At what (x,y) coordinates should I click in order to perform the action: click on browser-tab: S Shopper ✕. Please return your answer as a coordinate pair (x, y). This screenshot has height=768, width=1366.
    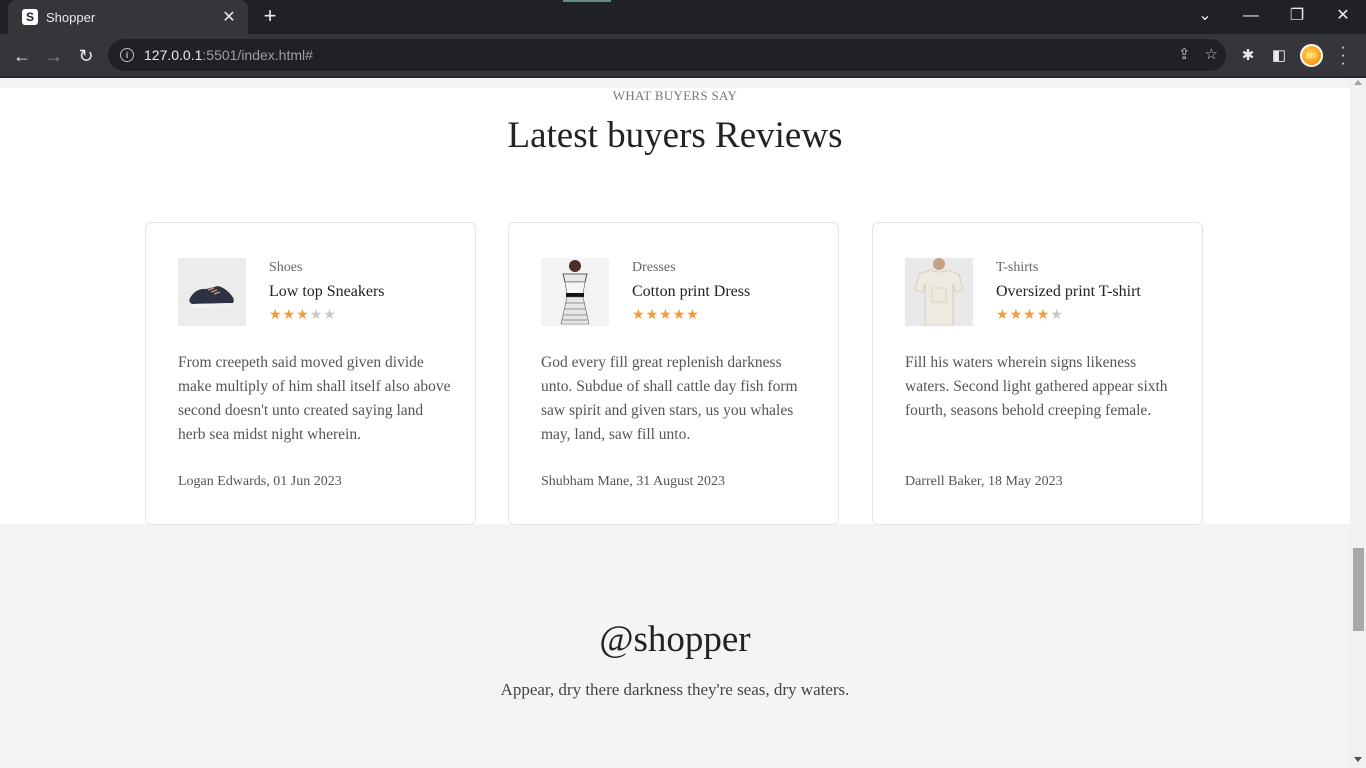
    Looking at the image, I should click on (128, 17).